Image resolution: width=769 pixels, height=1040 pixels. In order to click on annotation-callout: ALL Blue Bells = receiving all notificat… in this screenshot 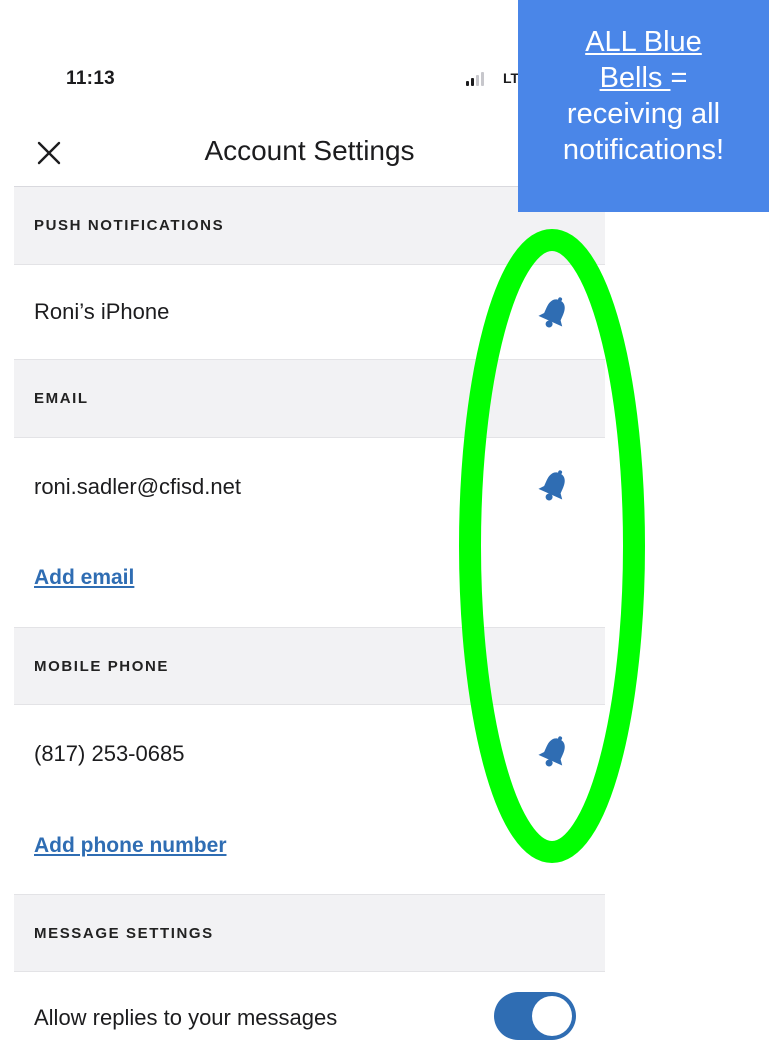, I will do `click(643, 106)`.